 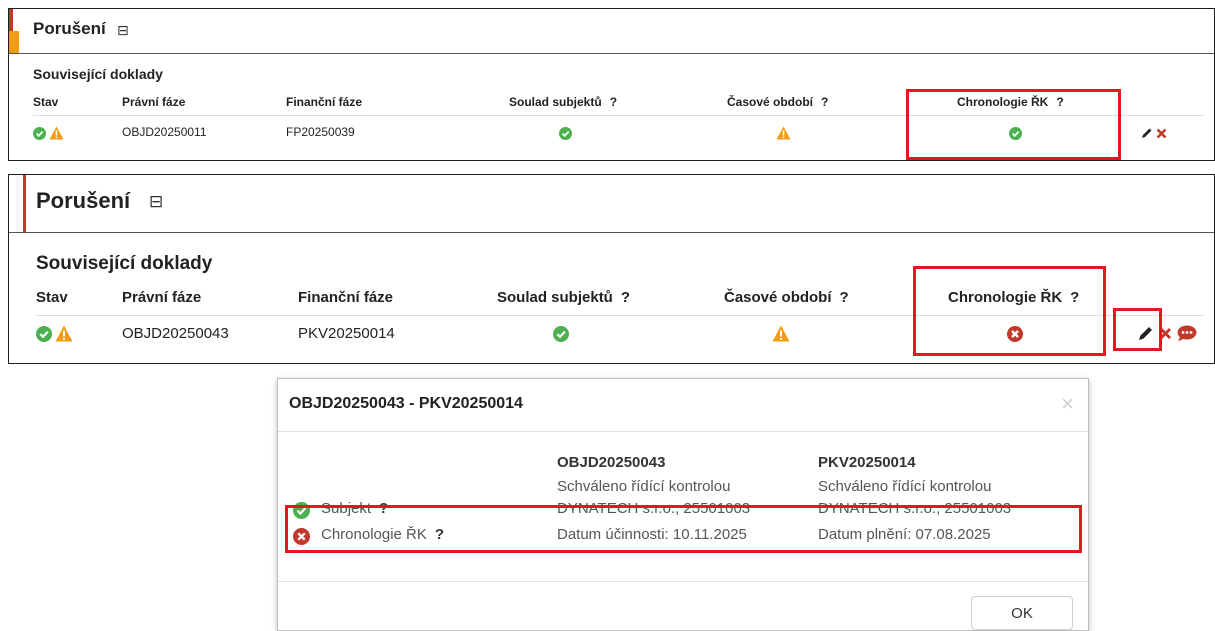 I want to click on comment-icon, so click(x=1187, y=333).